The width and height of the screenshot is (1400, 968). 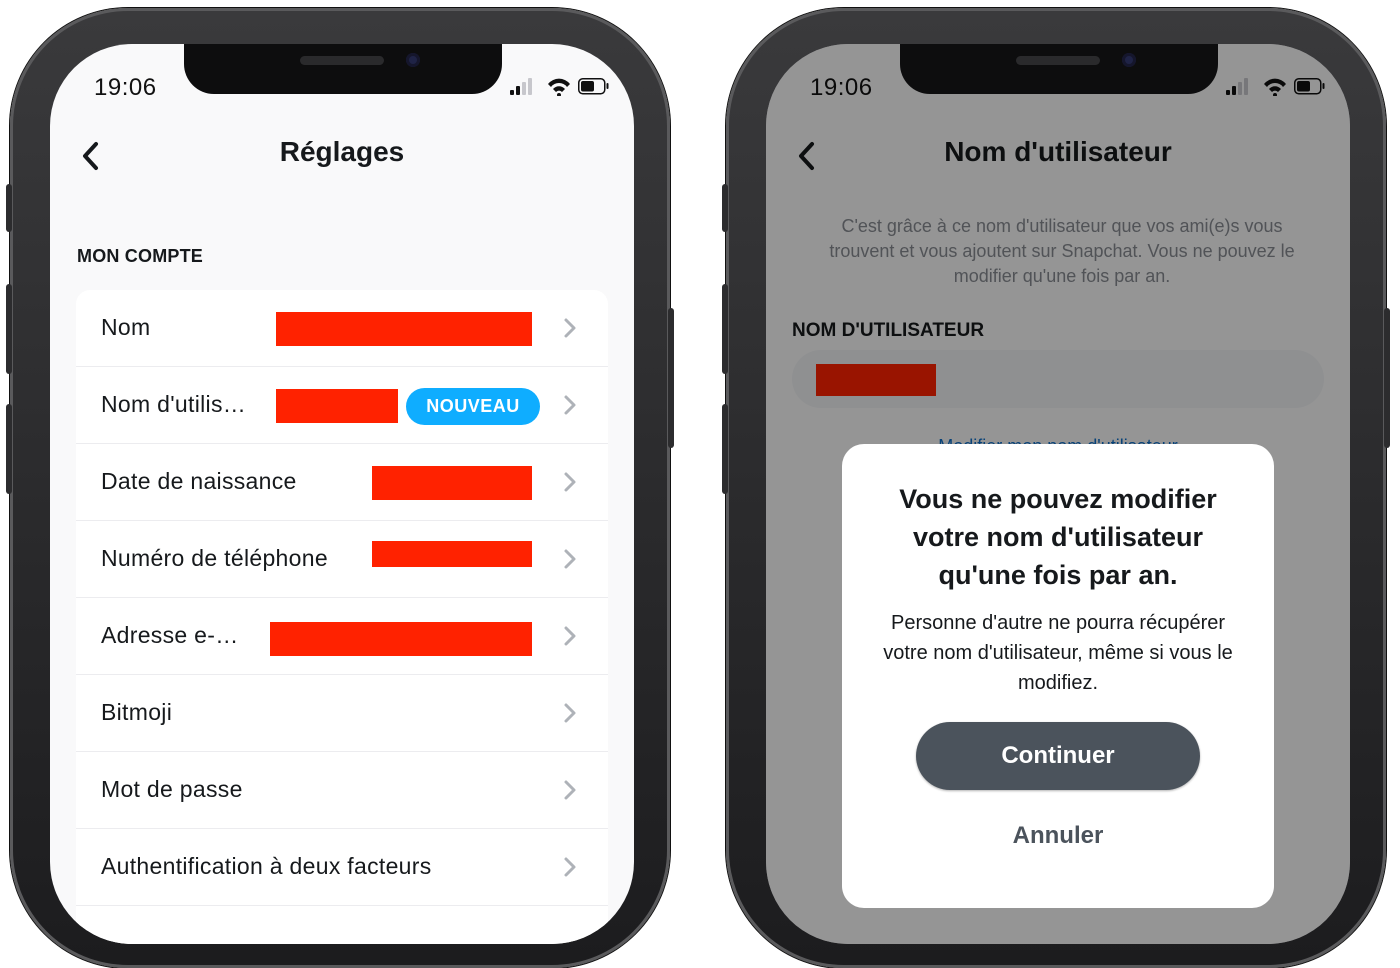 I want to click on settings-row-next, so click(x=342, y=925).